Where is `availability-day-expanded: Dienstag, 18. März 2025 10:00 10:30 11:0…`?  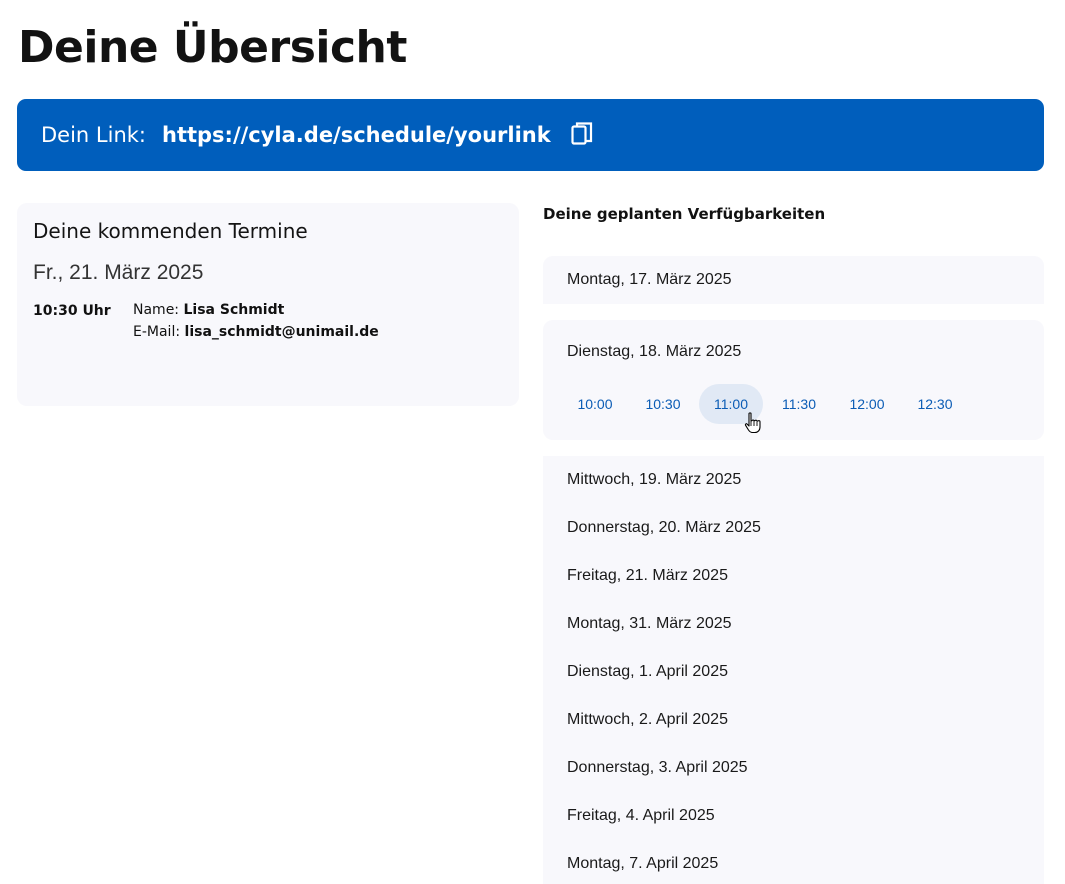 availability-day-expanded: Dienstag, 18. März 2025 10:00 10:30 11:0… is located at coordinates (793, 380).